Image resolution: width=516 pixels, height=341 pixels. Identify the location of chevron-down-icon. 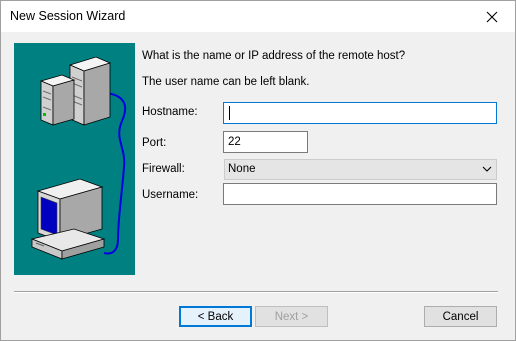
(487, 169).